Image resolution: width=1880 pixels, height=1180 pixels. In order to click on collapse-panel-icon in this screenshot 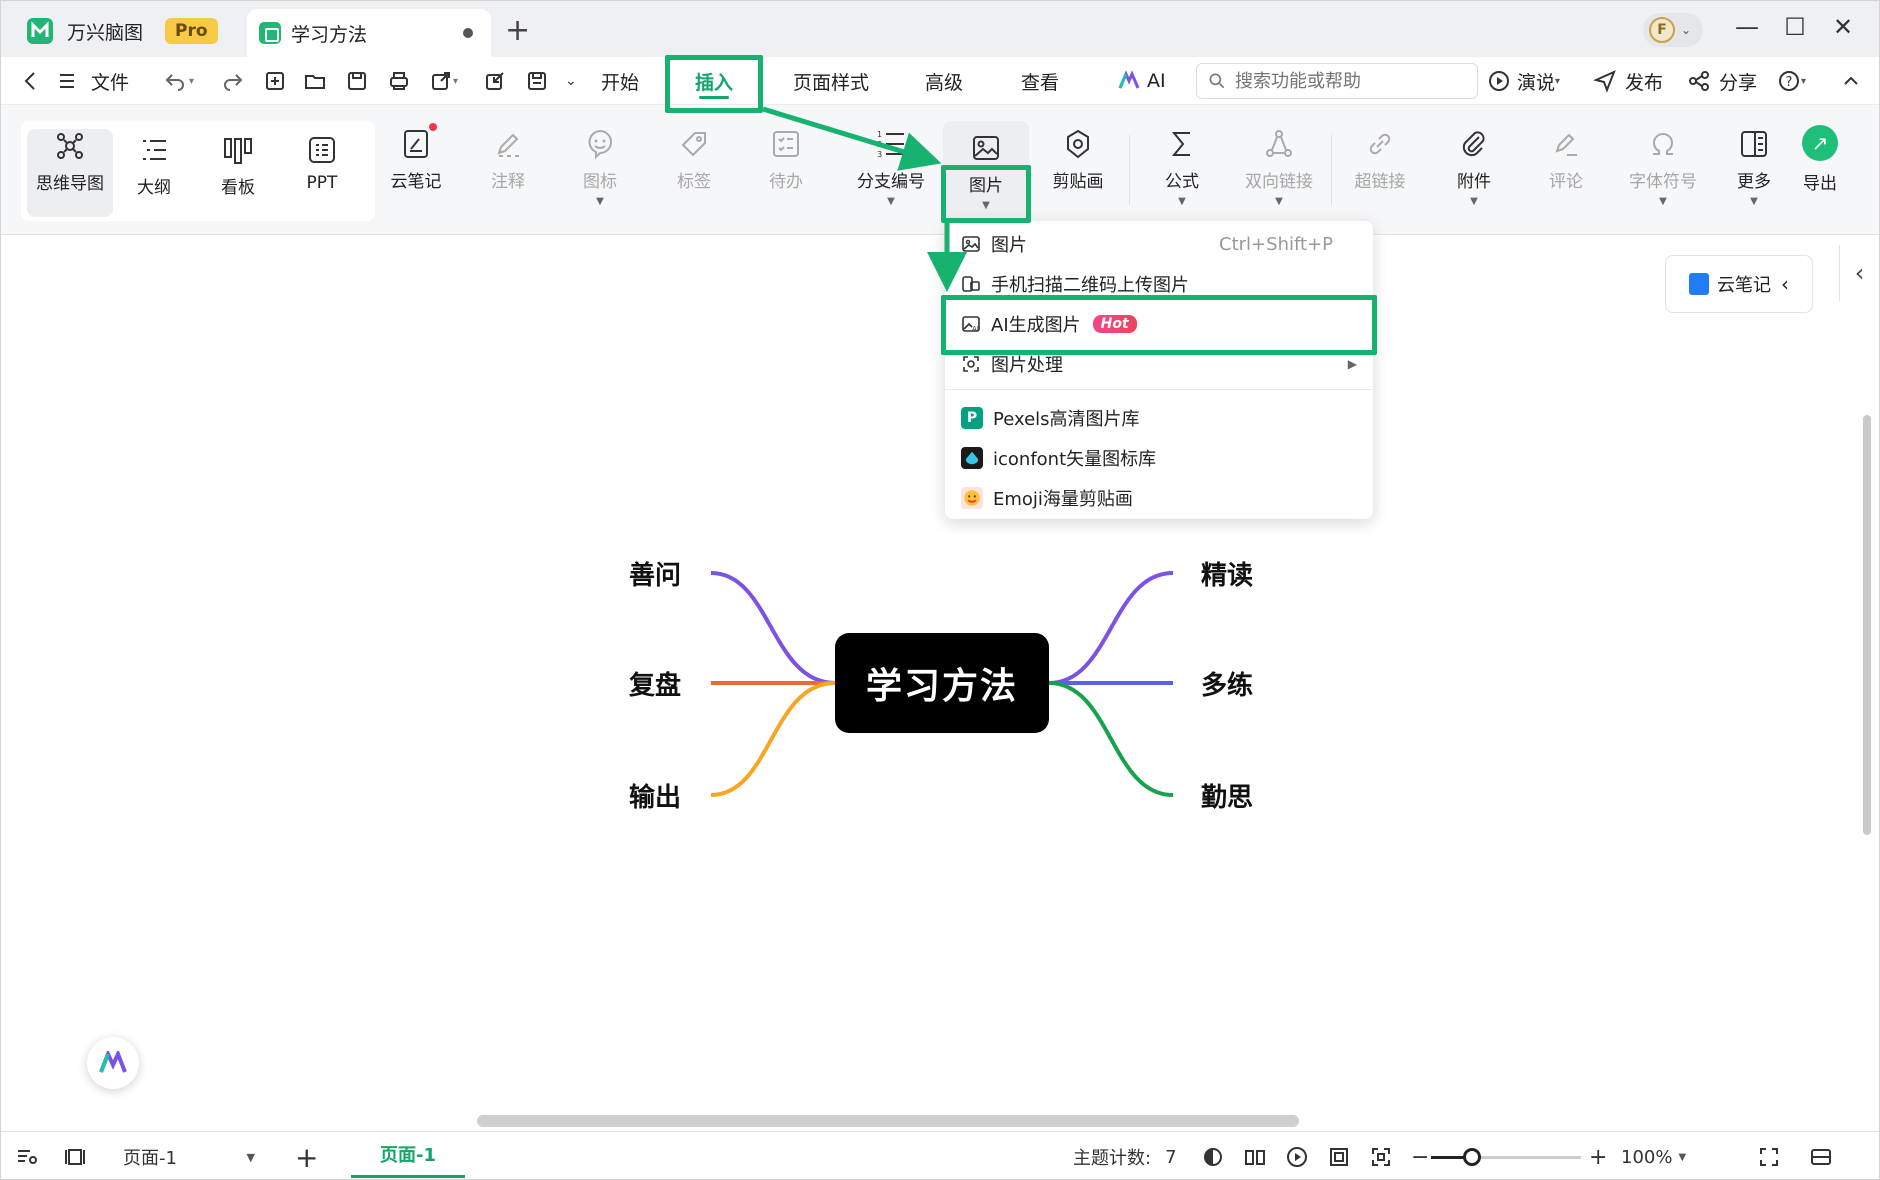, I will do `click(1821, 1155)`.